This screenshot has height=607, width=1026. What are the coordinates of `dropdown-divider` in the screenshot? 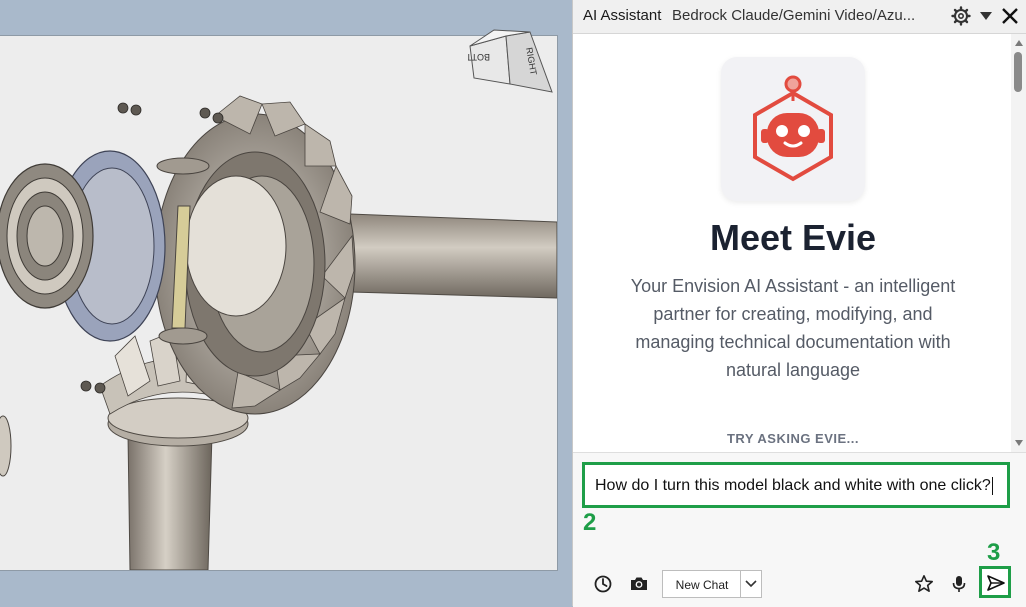 It's located at (740, 584).